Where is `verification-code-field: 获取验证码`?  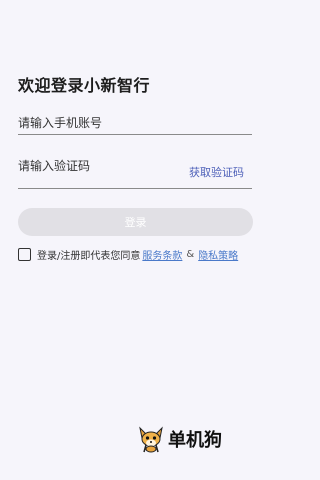
verification-code-field: 获取验证码 is located at coordinates (135, 171).